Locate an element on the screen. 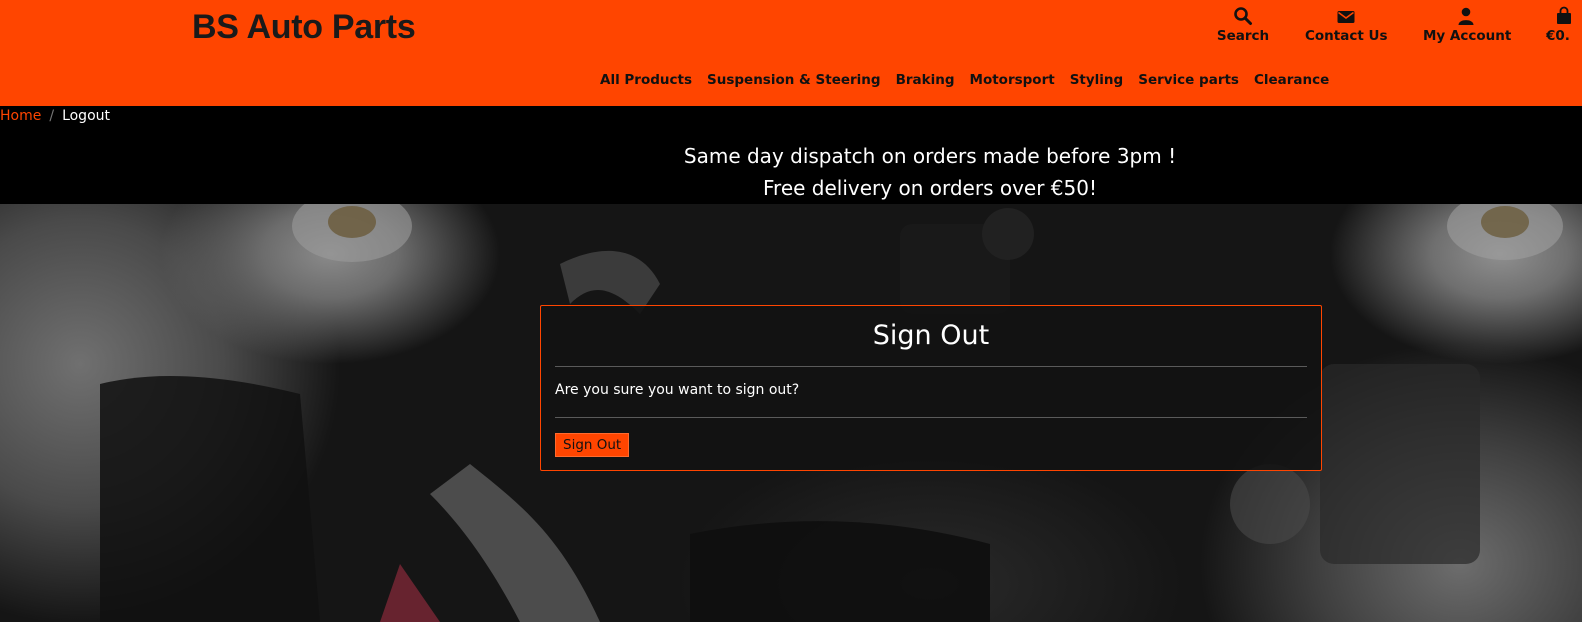 Image resolution: width=1582 pixels, height=622 pixels. search-label: Search is located at coordinates (1243, 36).